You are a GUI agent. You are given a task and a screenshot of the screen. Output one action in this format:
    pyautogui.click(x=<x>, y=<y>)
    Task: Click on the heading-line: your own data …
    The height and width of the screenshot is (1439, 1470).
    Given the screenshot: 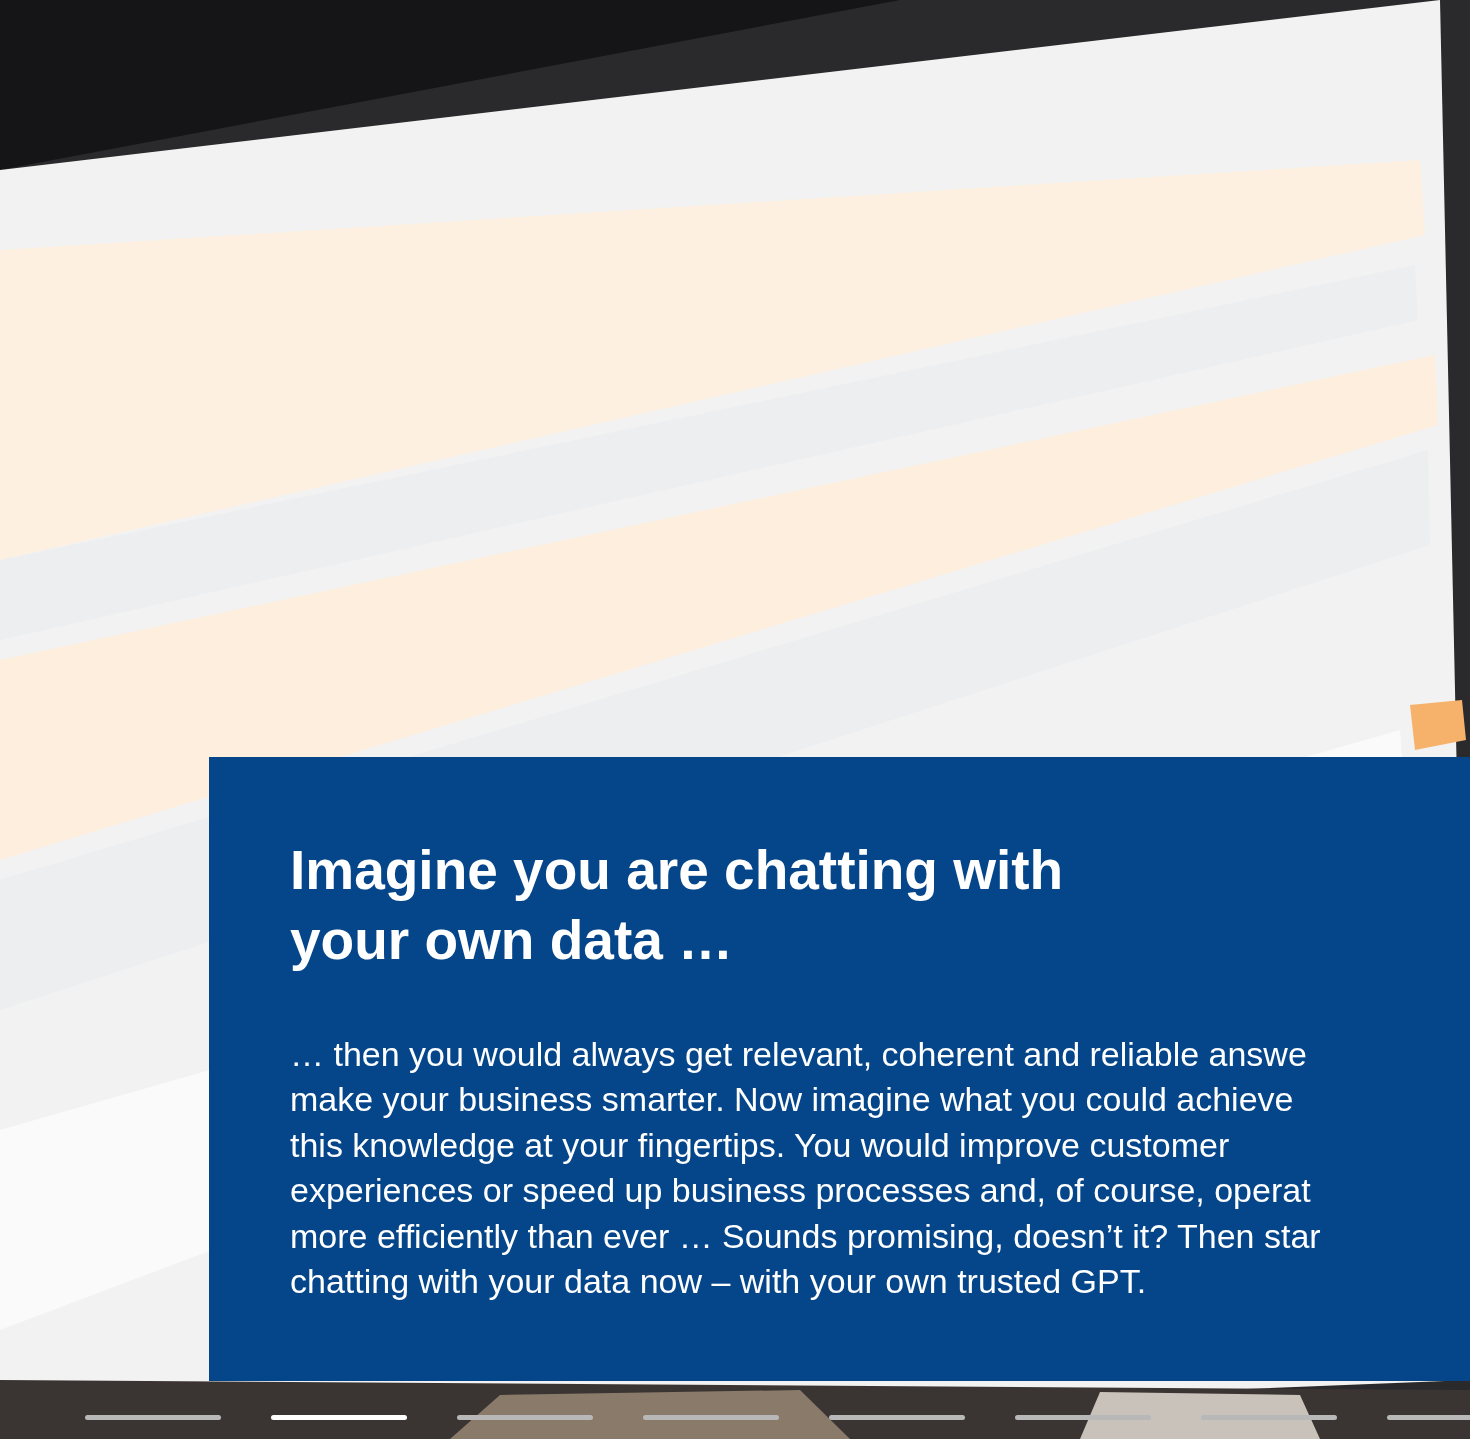 What is the action you would take?
    pyautogui.click(x=512, y=940)
    